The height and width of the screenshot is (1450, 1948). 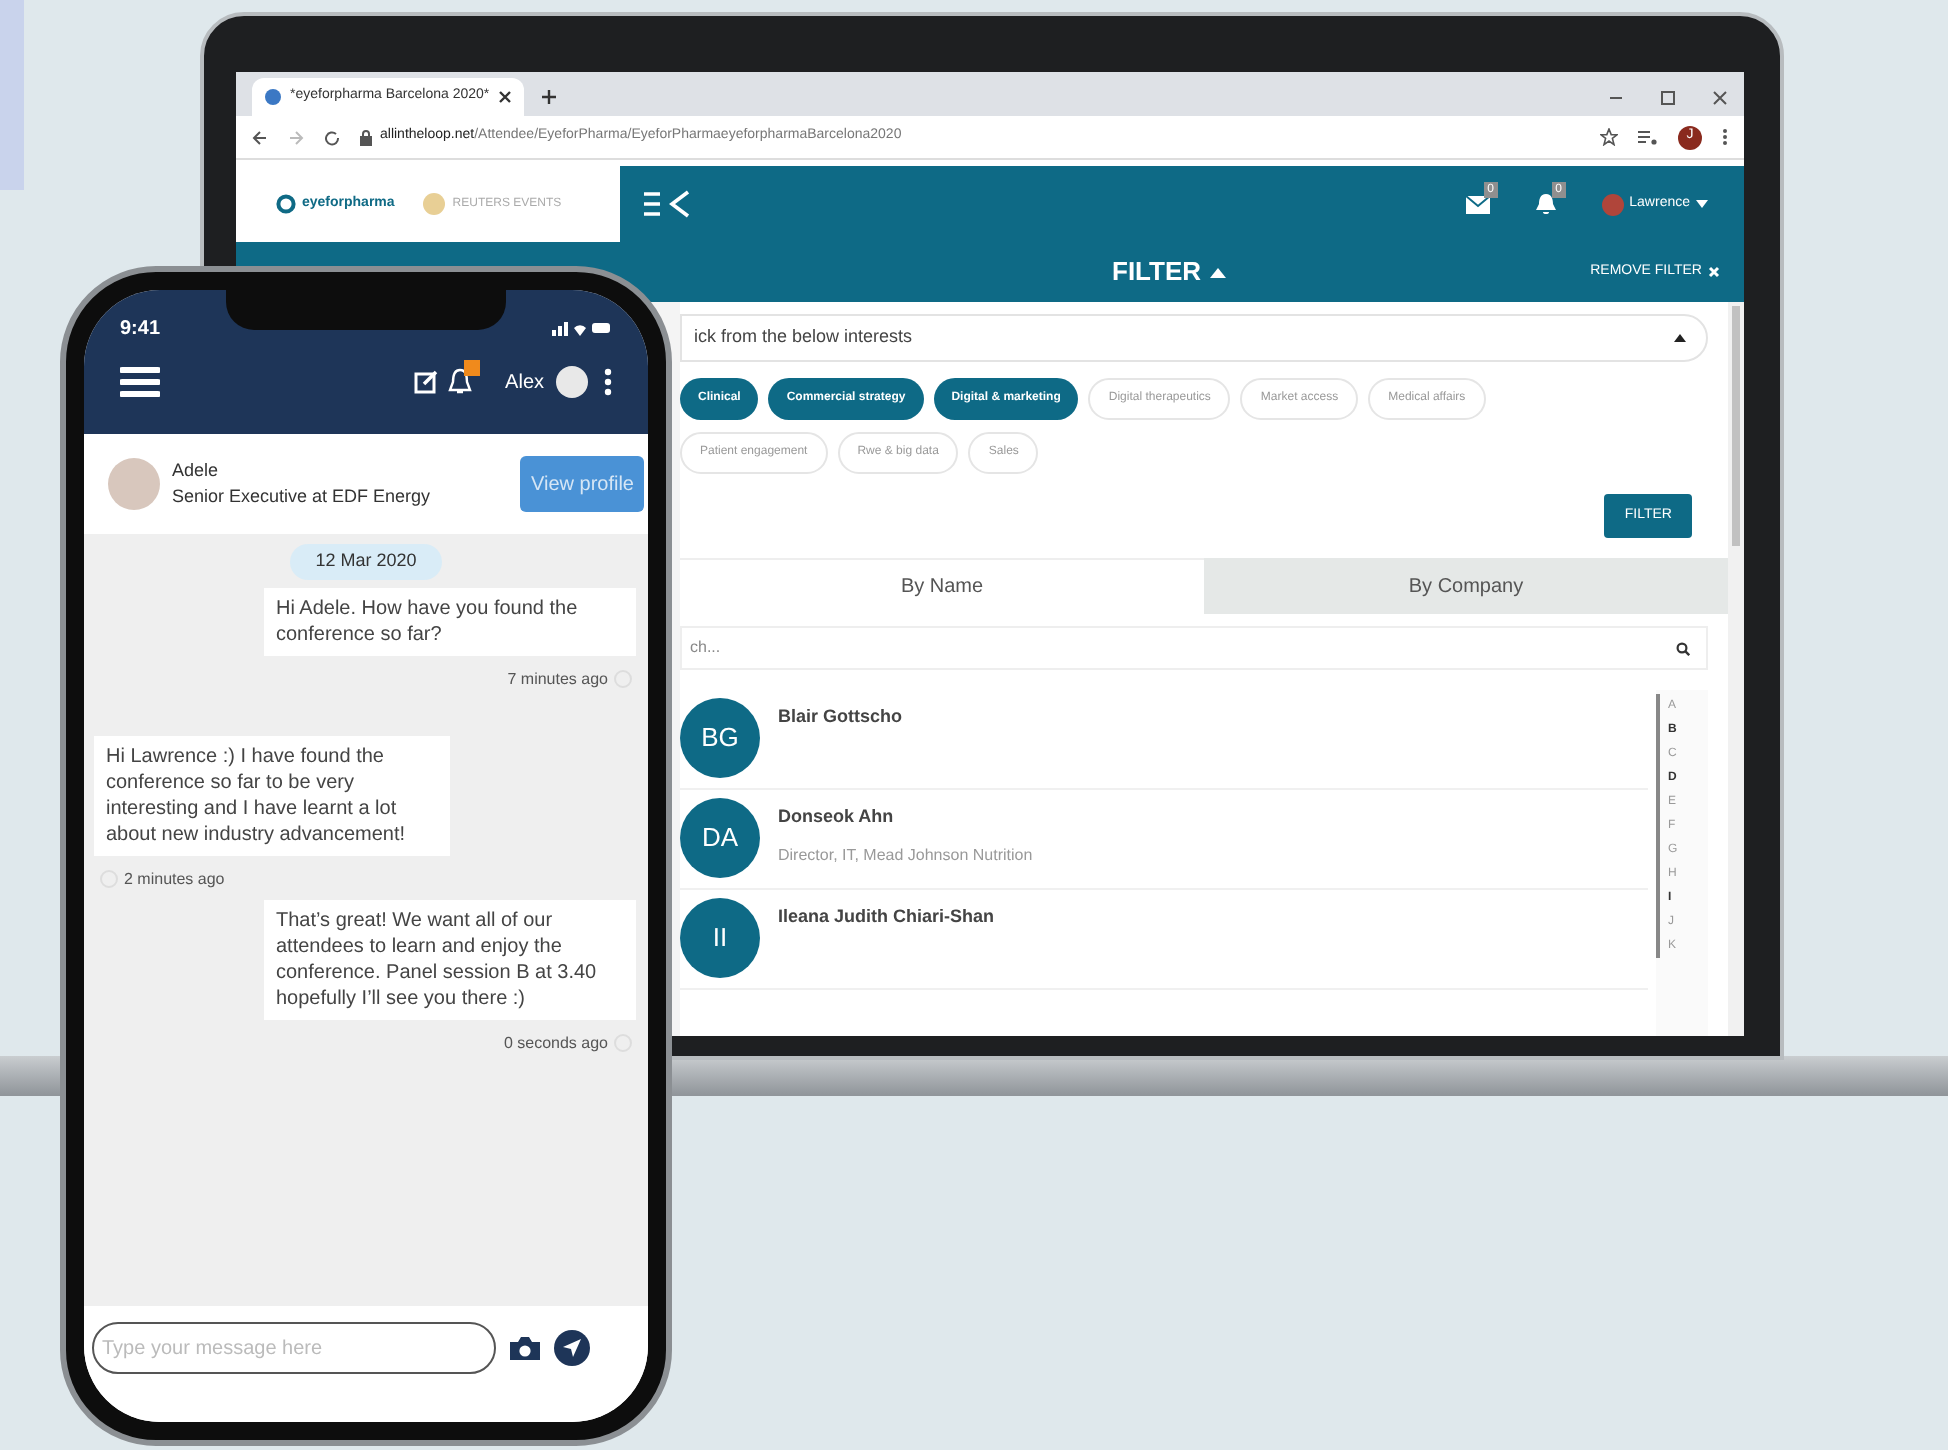 I want to click on message-time: 7 minutes ago, so click(x=557, y=679).